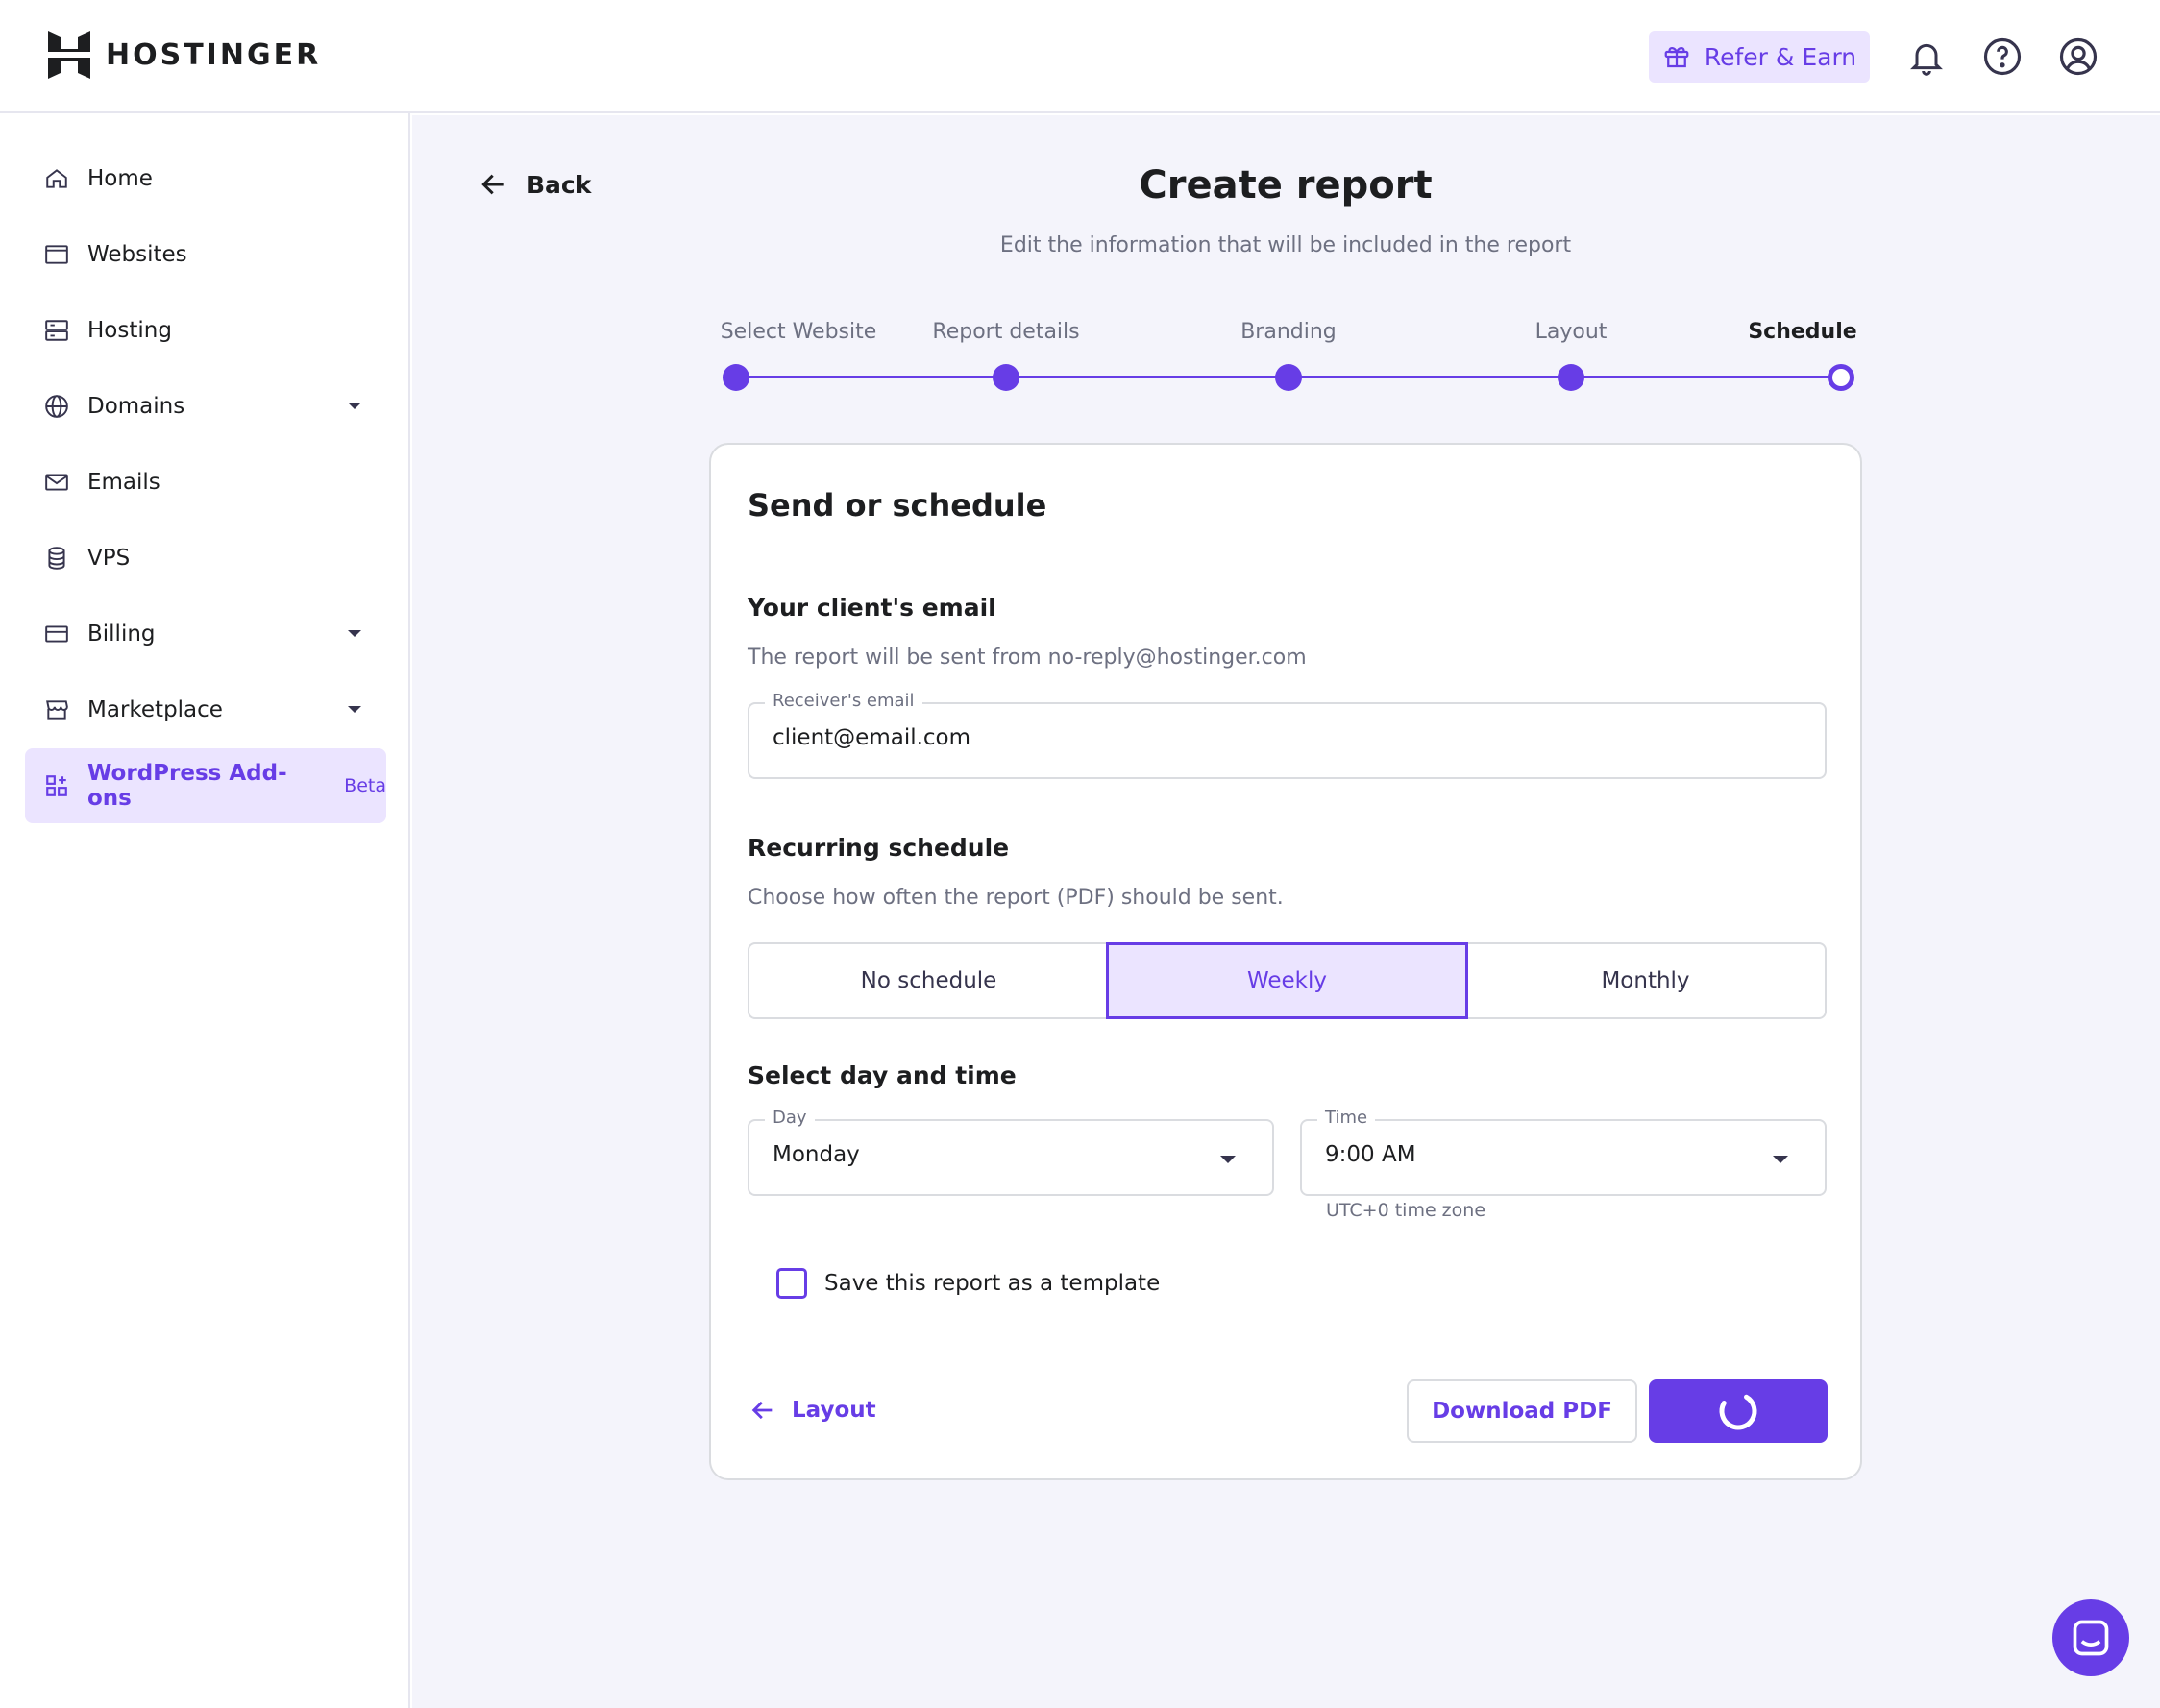  I want to click on sidebar-item-domains: Domains, so click(206, 406).